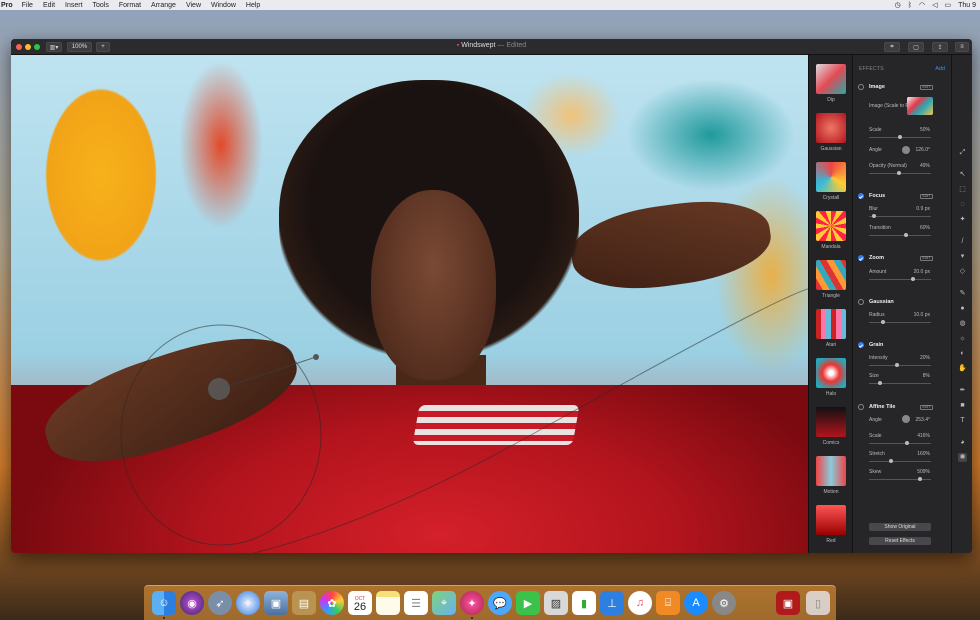 The image size is (980, 620). I want to click on thumb-mandala, so click(831, 226).